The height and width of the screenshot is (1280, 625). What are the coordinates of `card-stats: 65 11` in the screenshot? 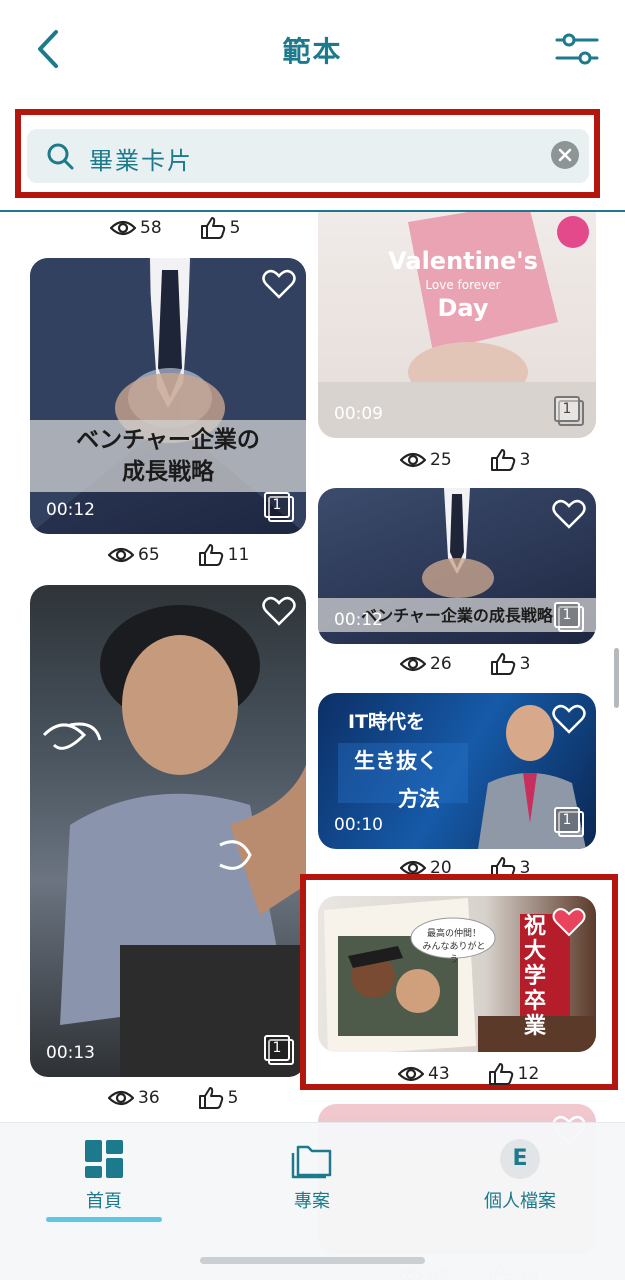 It's located at (178, 555).